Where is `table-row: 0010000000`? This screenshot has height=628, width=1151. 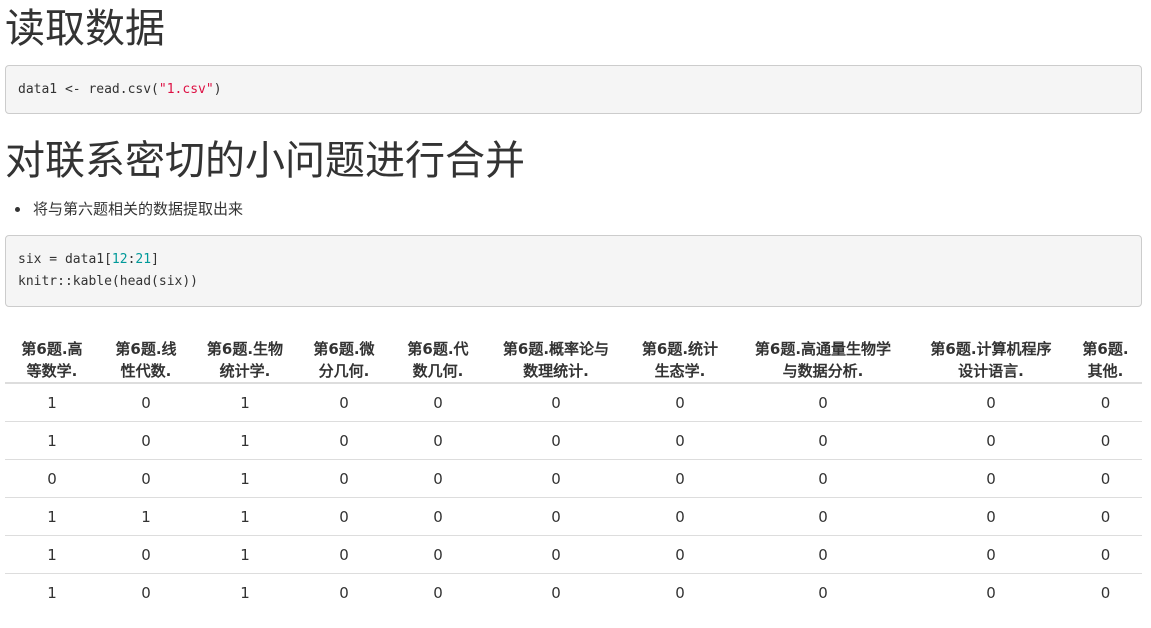 table-row: 0010000000 is located at coordinates (573, 478).